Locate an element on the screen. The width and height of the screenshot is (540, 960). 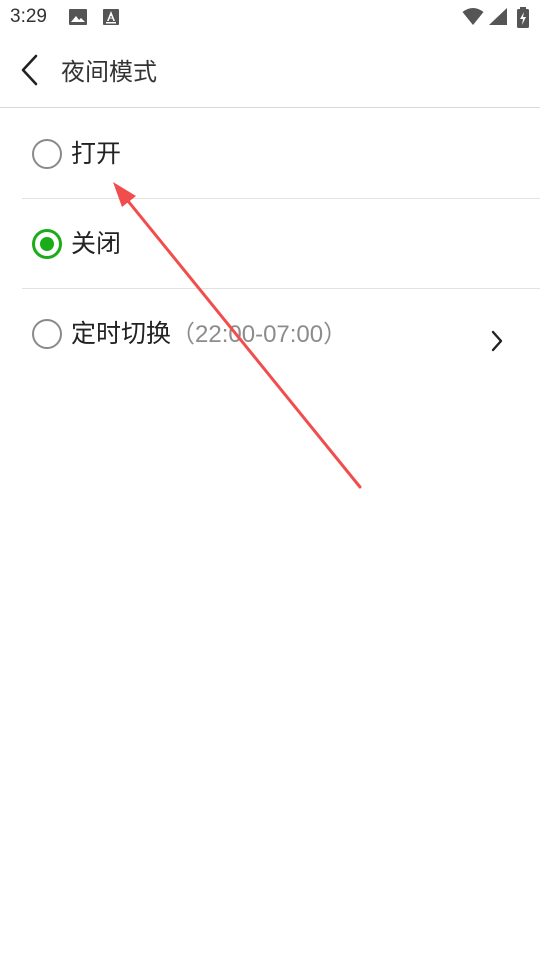
radio-checked-dot is located at coordinates (47, 244).